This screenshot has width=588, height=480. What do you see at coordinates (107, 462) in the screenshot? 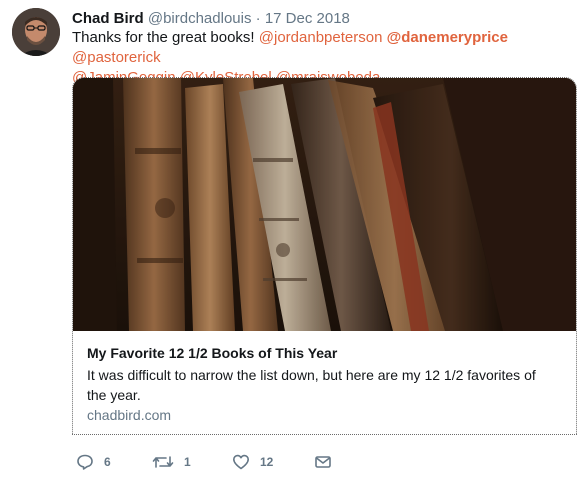
I see `reply-count: 6` at bounding box center [107, 462].